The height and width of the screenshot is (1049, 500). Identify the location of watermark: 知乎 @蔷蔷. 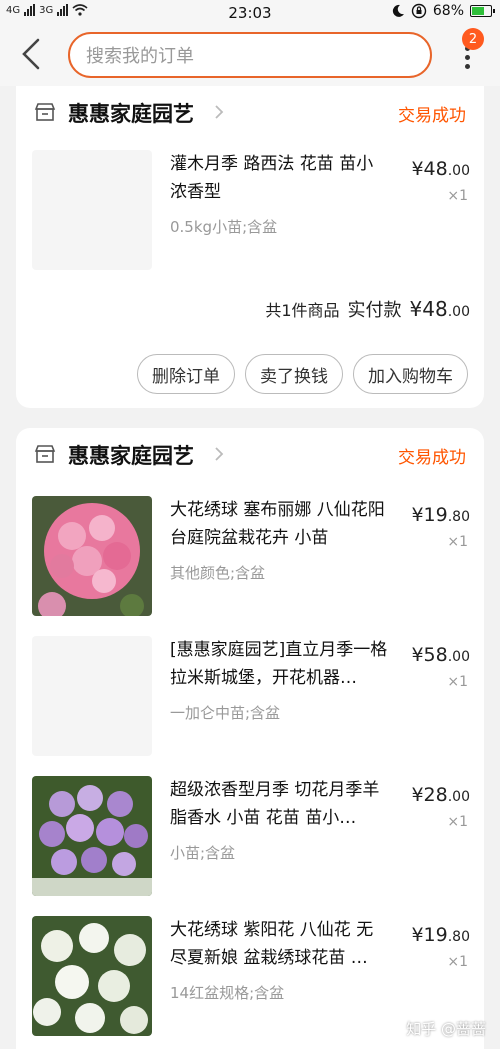
(446, 1029).